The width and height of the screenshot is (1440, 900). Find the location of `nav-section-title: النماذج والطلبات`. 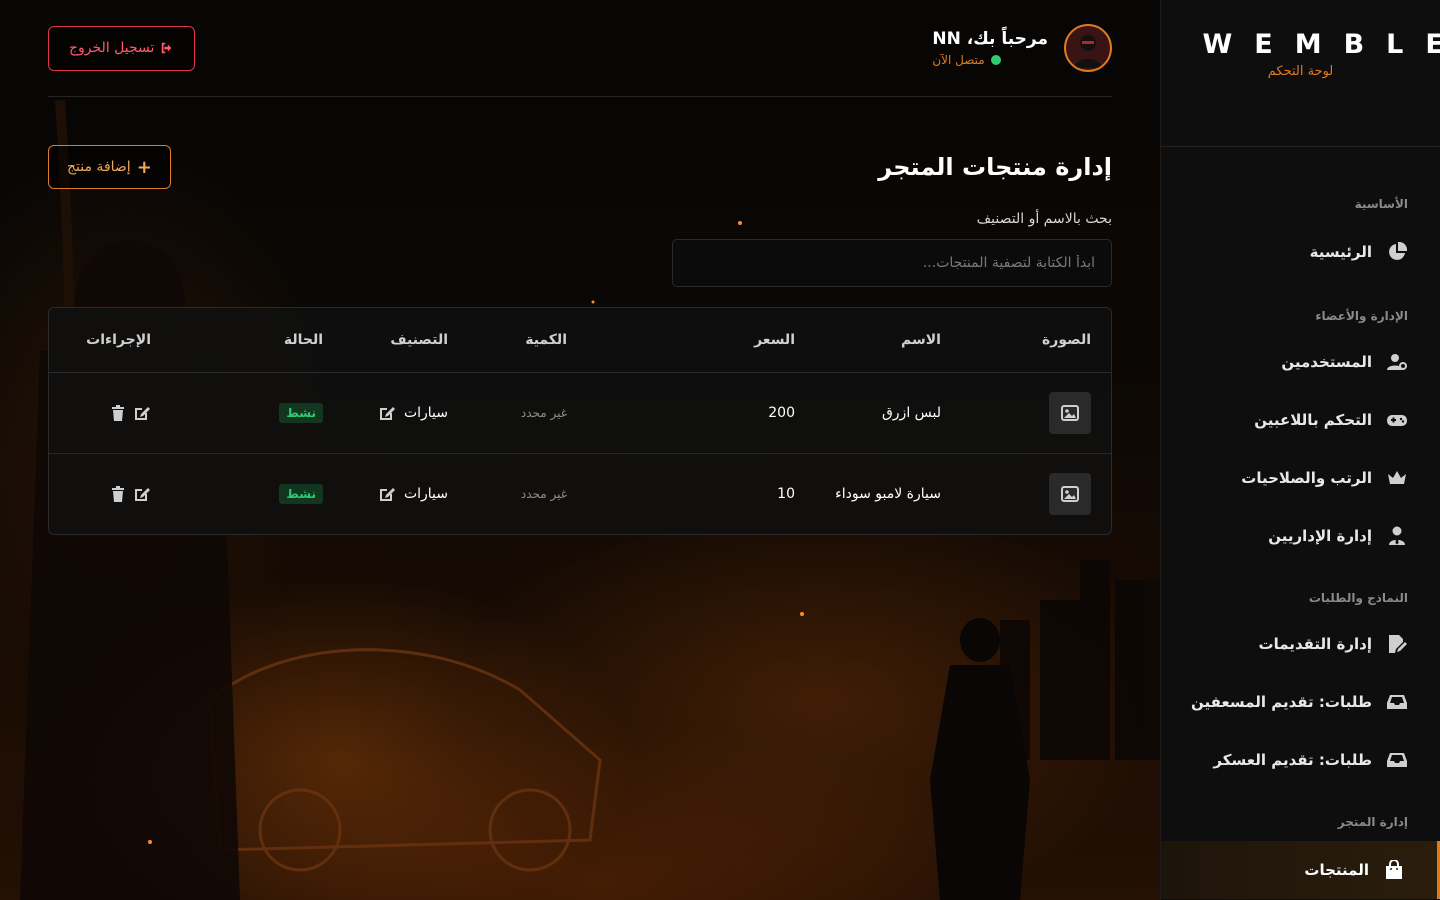

nav-section-title: النماذج والطلبات is located at coordinates (1358, 598).